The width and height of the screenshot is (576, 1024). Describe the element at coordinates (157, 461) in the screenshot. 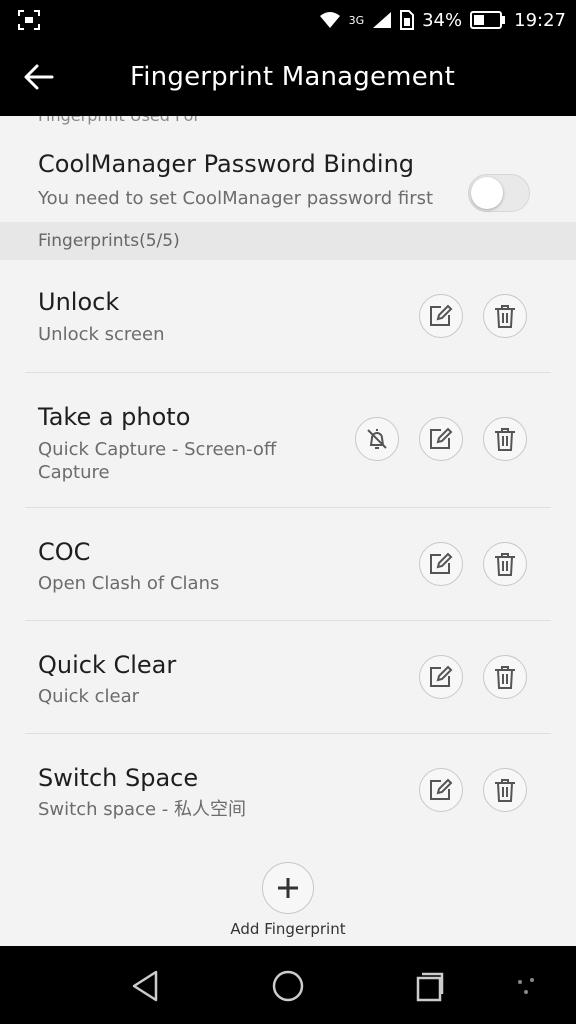

I see `fingerprint-subtitle: Quick Capture - Screen-off Capture` at that location.